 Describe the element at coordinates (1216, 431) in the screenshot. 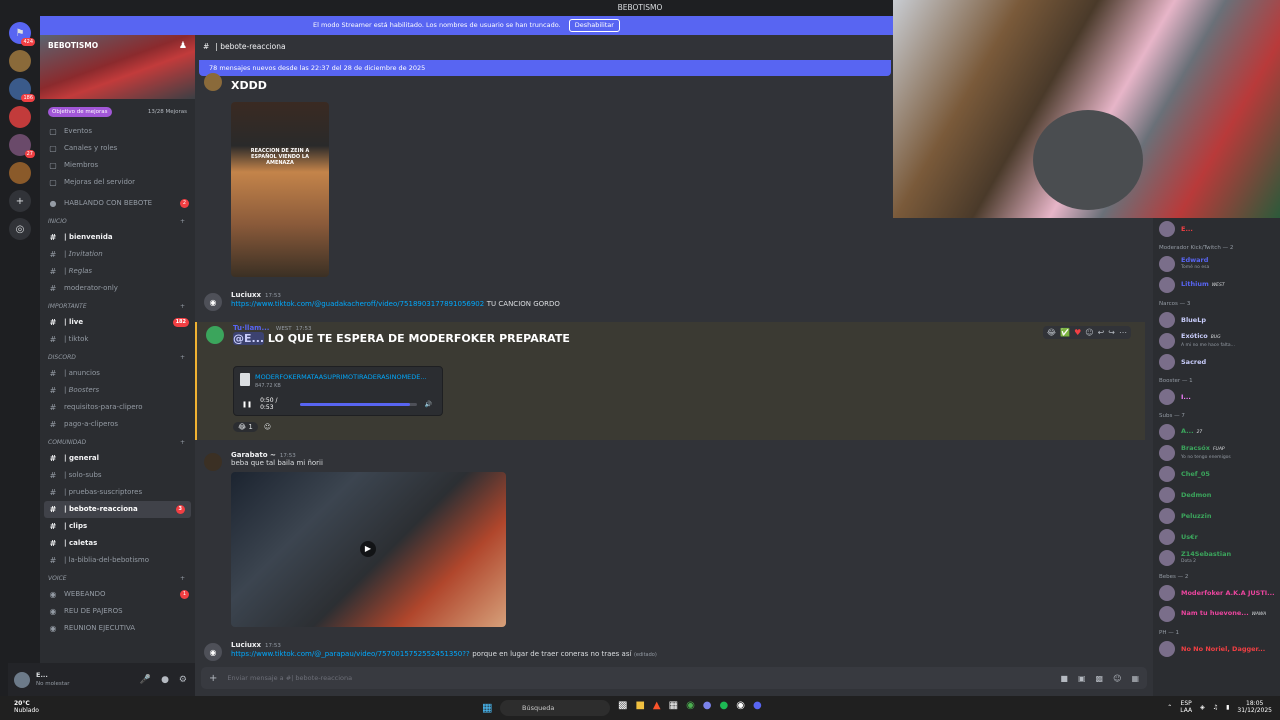

I see `member-row: A... 27` at that location.